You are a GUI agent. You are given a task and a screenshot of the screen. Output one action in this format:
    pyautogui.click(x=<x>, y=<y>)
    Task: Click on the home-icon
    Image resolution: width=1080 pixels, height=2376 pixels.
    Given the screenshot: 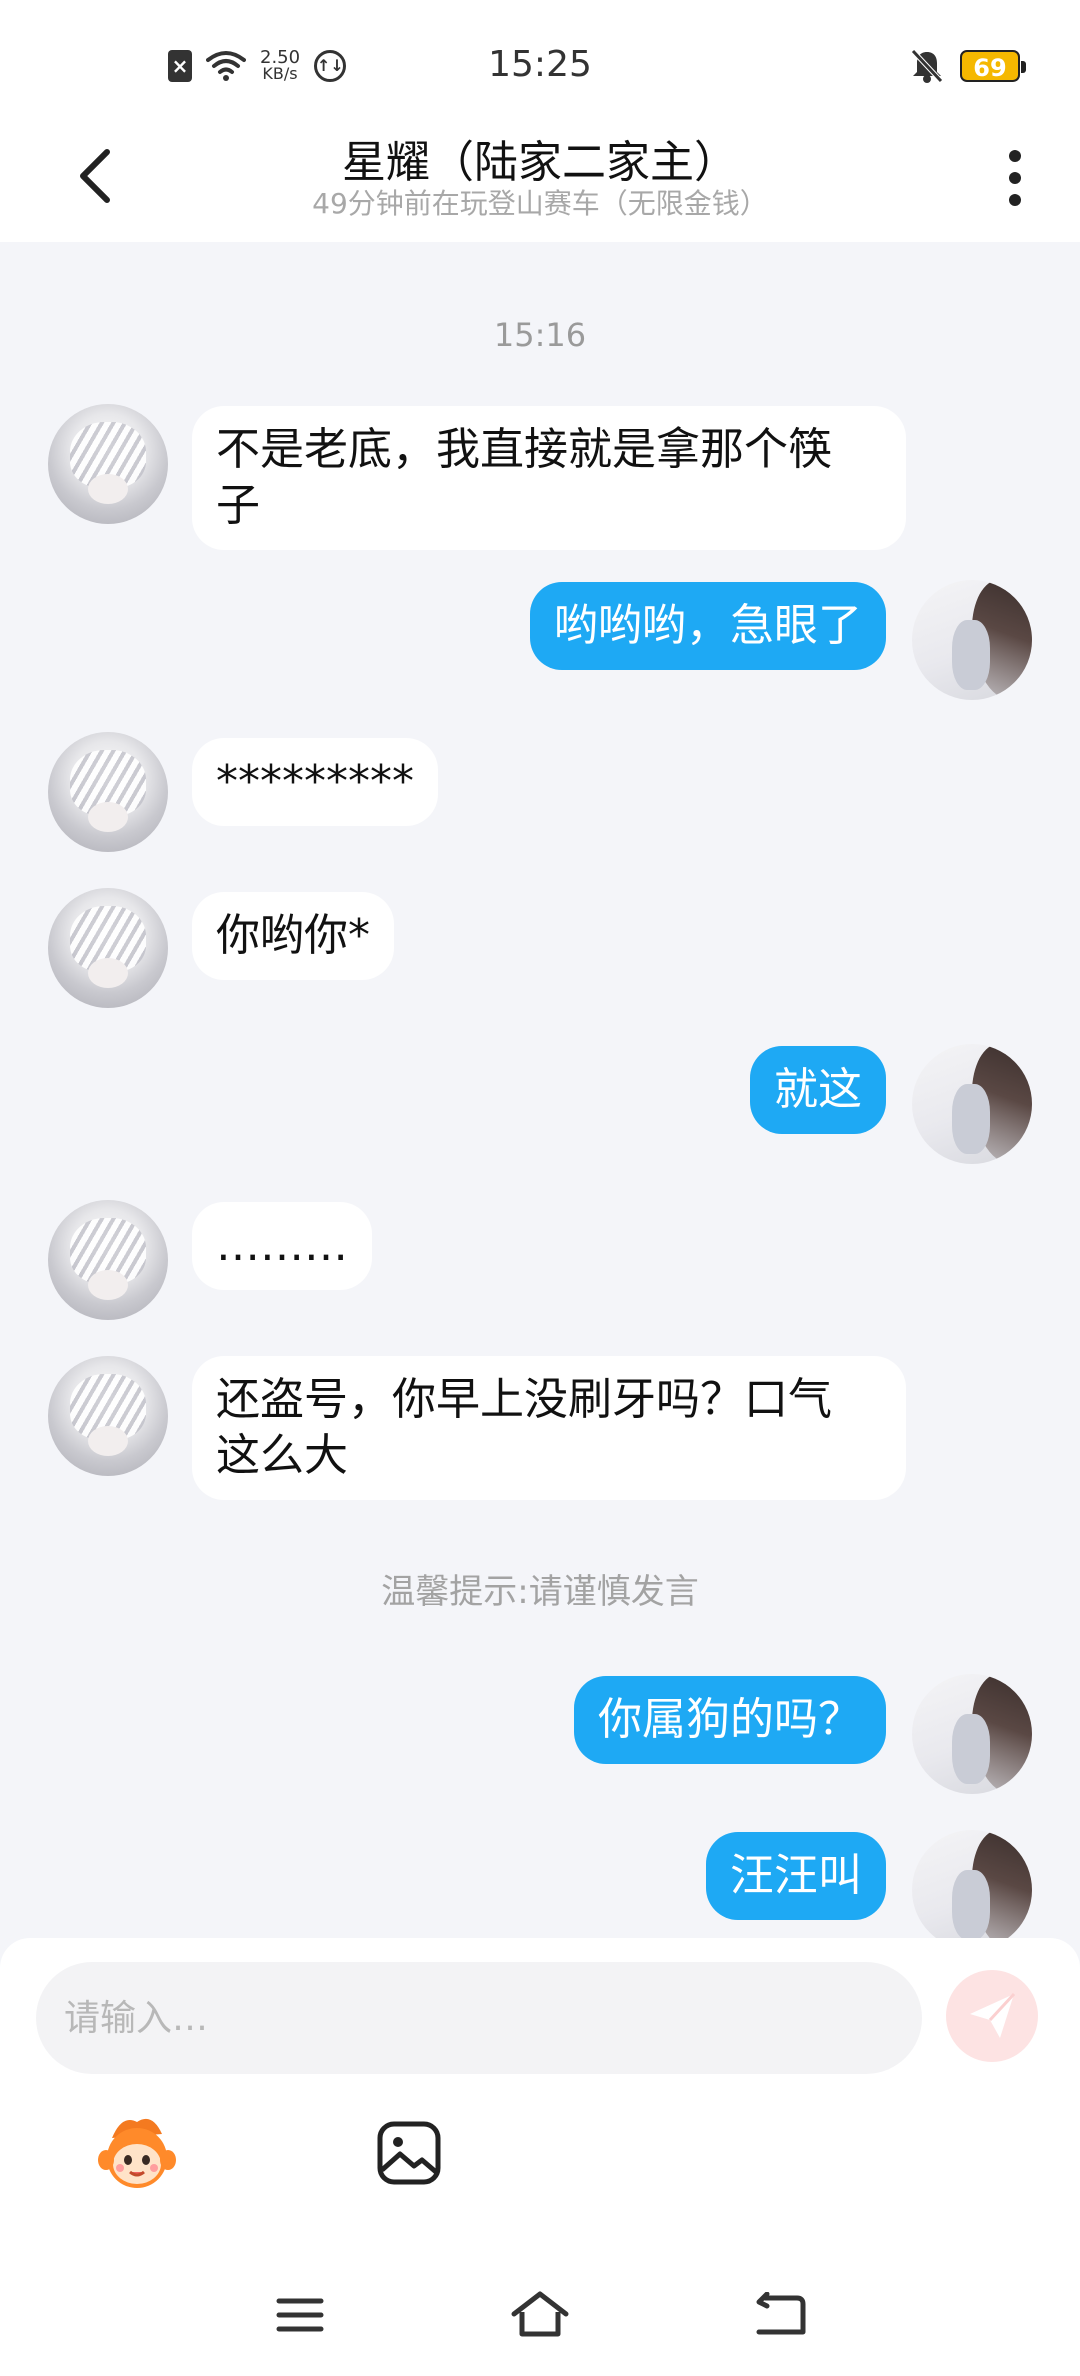 What is the action you would take?
    pyautogui.click(x=540, y=2314)
    